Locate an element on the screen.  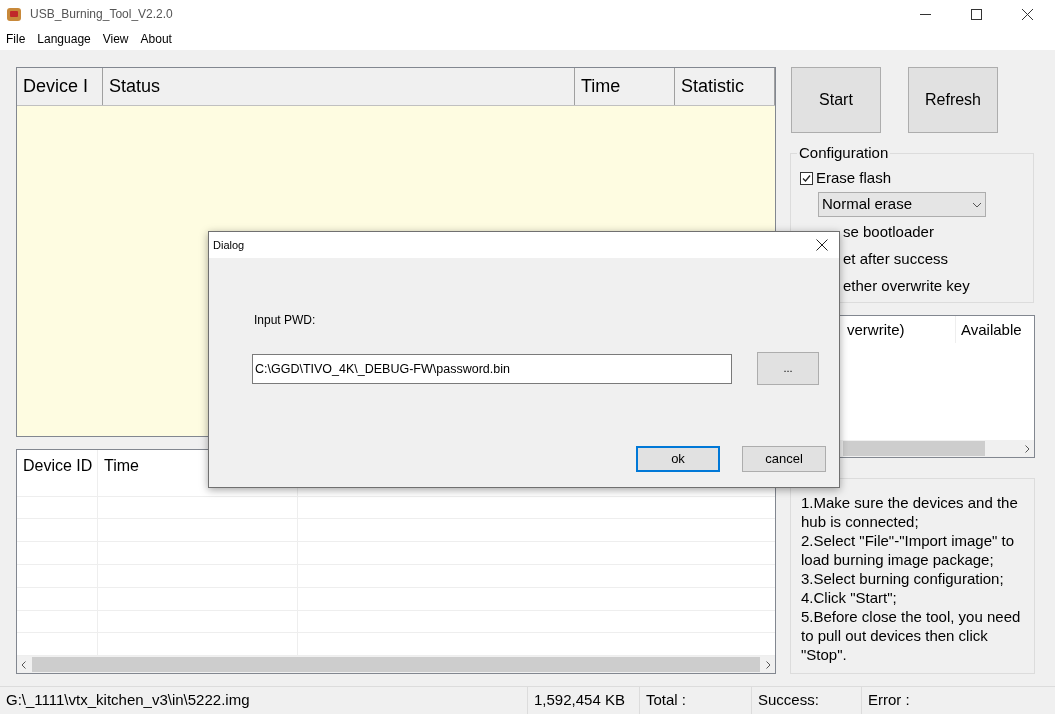
horizontal-scrollbar is located at coordinates (396, 664).